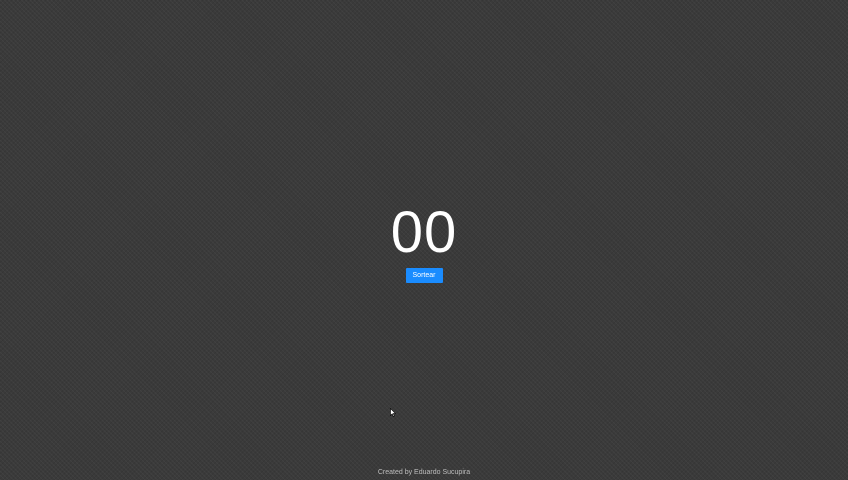  I want to click on draw-button: Sortear, so click(424, 275).